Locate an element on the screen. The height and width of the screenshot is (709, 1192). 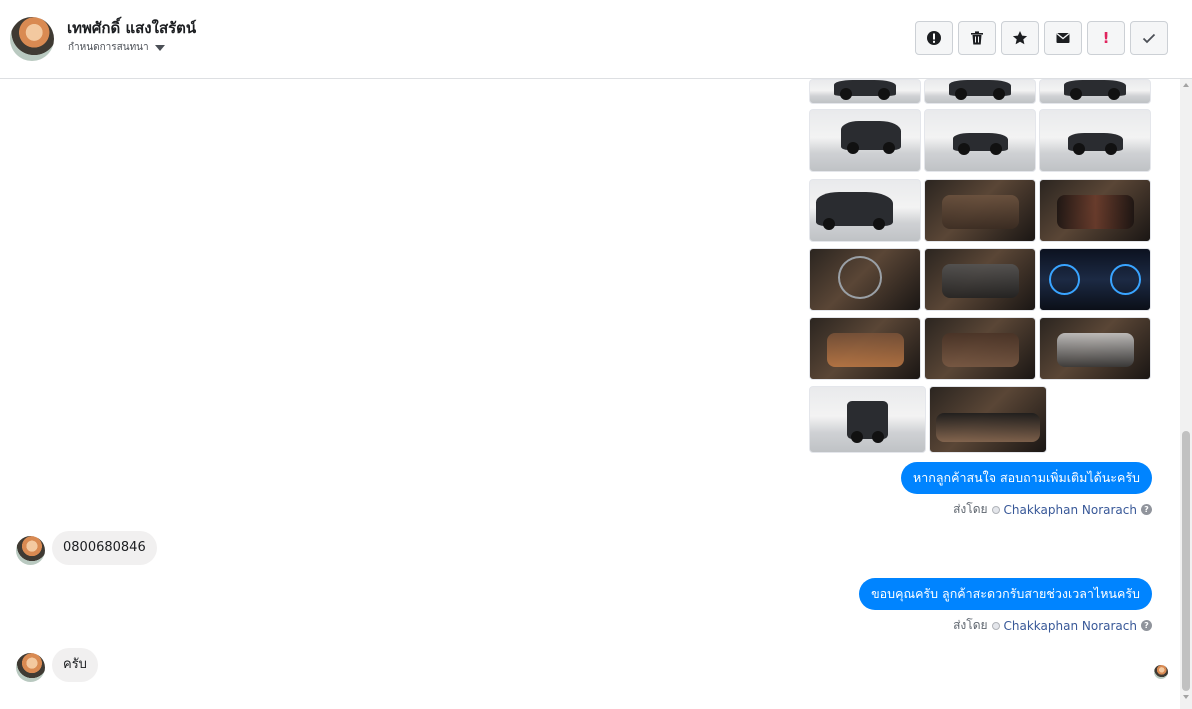
conversation-schedule-dropdown: กำหนดการสนทนา is located at coordinates (116, 47).